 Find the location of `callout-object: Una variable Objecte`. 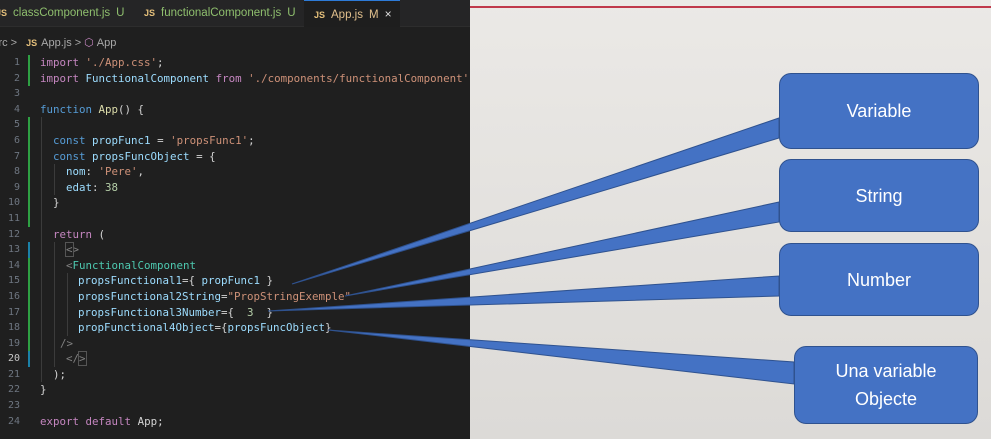

callout-object: Una variable Objecte is located at coordinates (886, 385).